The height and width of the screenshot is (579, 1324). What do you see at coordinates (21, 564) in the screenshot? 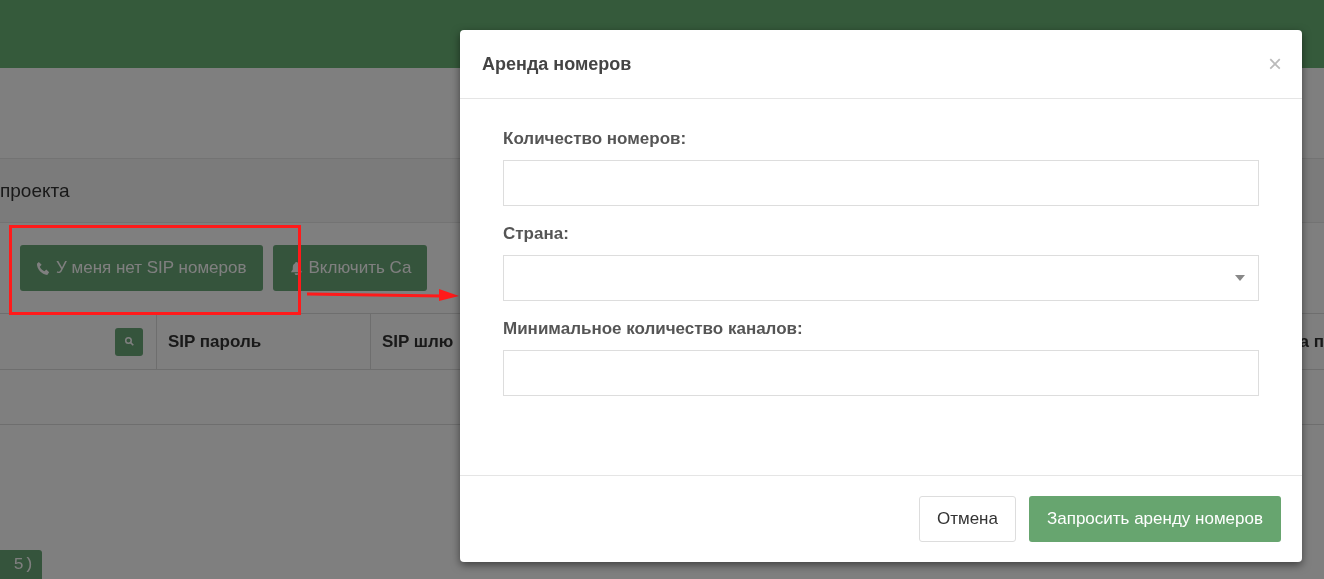
I see `pagination-button: 5)` at bounding box center [21, 564].